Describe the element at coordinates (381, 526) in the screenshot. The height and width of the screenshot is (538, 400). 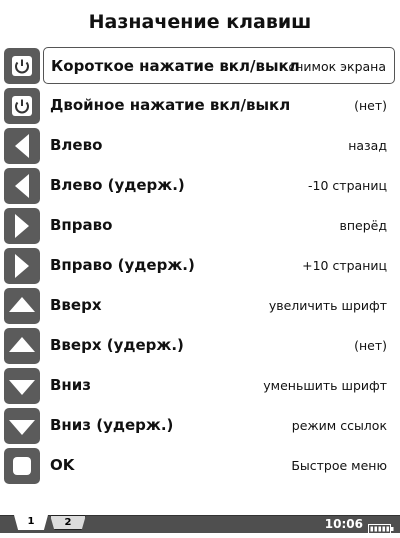
I see `battery-icon` at that location.